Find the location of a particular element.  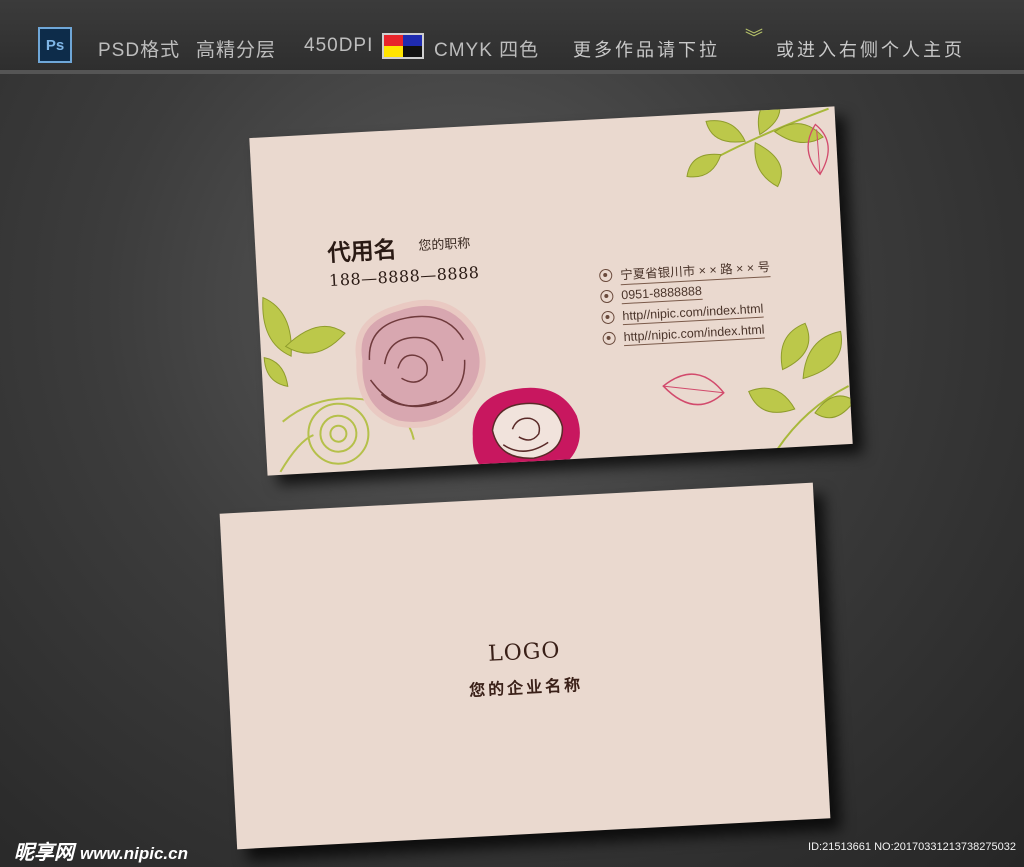

mail-icon is located at coordinates (609, 338).